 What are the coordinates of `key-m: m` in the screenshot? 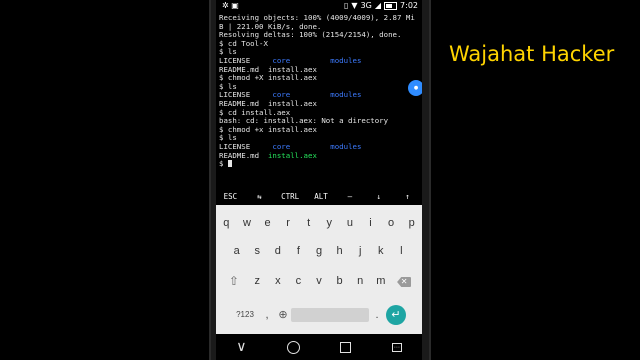 It's located at (380, 281).